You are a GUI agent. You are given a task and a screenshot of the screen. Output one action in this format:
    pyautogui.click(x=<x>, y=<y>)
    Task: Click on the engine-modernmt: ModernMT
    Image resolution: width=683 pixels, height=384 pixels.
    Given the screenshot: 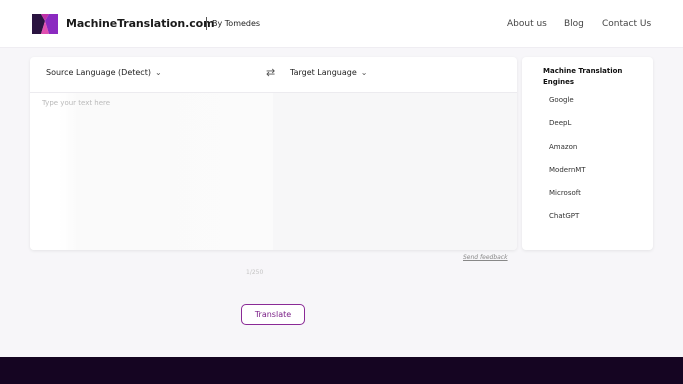 What is the action you would take?
    pyautogui.click(x=567, y=170)
    